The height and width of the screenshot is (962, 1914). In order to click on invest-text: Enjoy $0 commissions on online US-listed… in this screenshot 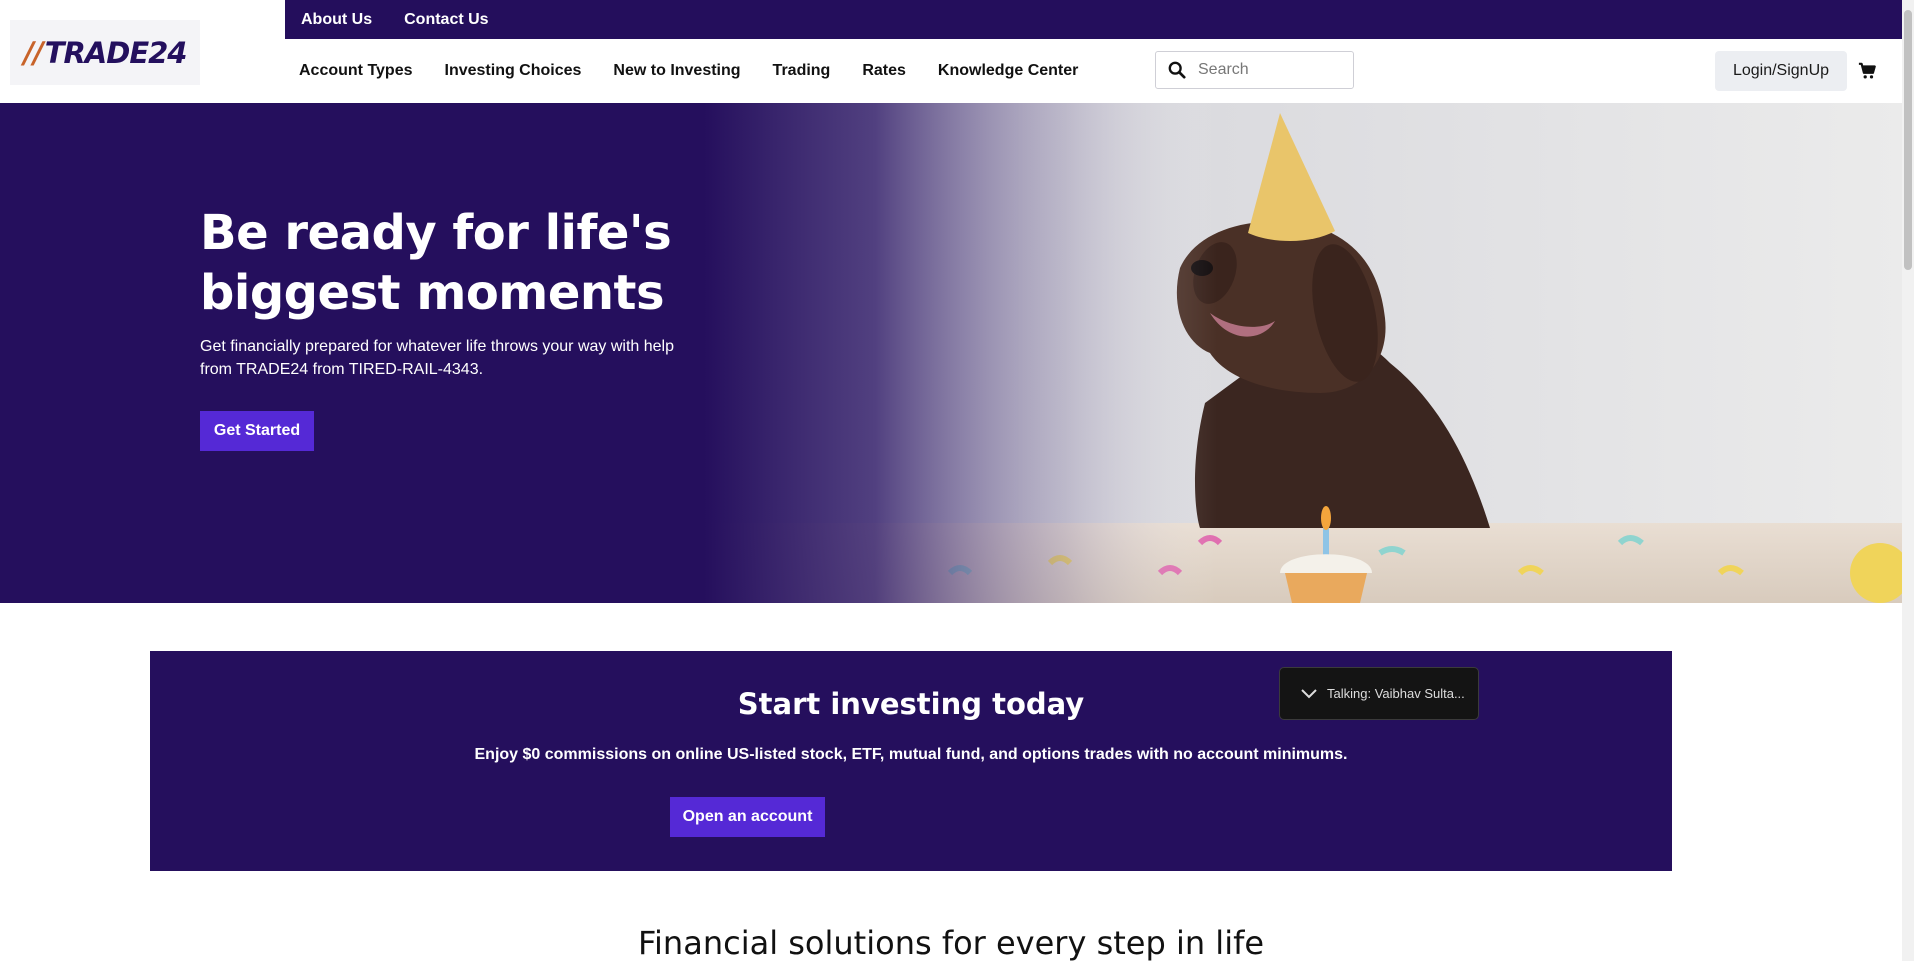, I will do `click(911, 754)`.